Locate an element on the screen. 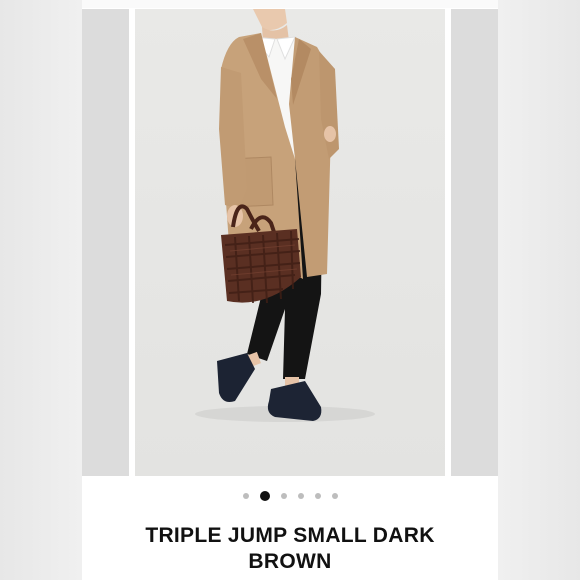 The height and width of the screenshot is (580, 580). top-strip is located at coordinates (290, 4).